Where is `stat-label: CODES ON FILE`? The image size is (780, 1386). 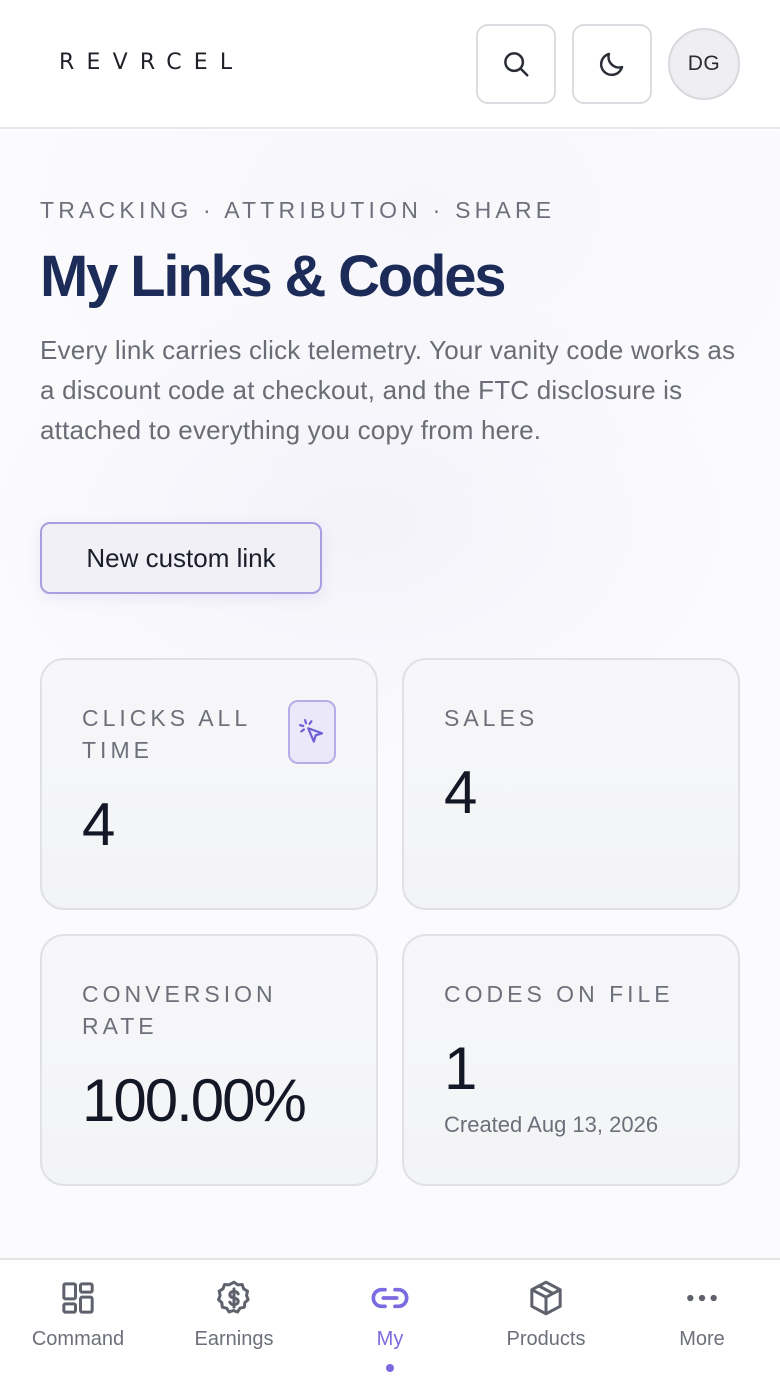
stat-label: CODES ON FILE is located at coordinates (559, 994).